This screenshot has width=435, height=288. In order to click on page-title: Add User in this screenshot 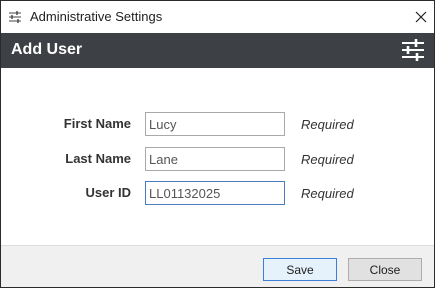, I will do `click(47, 49)`.